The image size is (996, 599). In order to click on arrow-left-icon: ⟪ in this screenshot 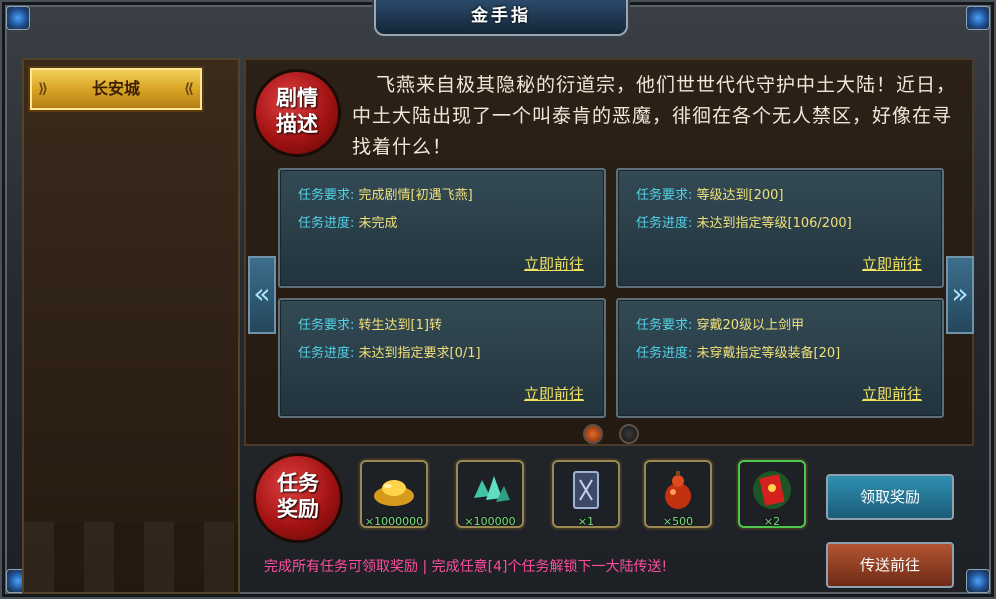, I will do `click(188, 89)`.